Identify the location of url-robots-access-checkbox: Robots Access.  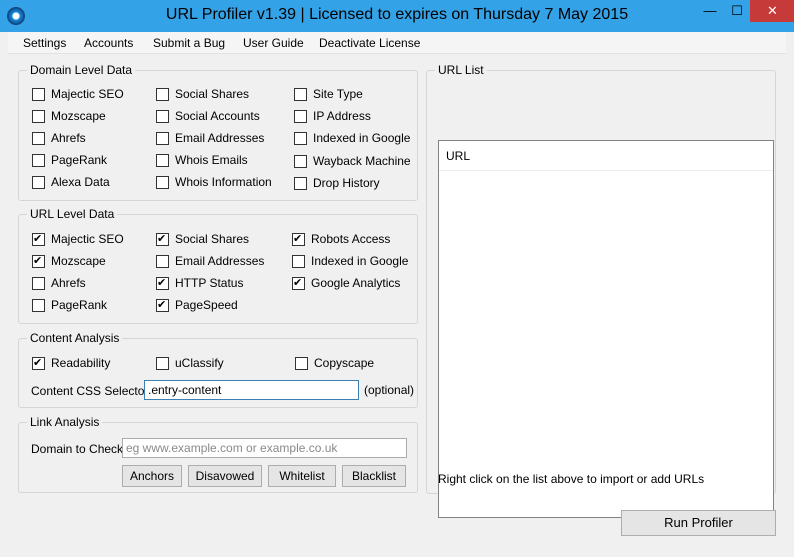
(341, 239).